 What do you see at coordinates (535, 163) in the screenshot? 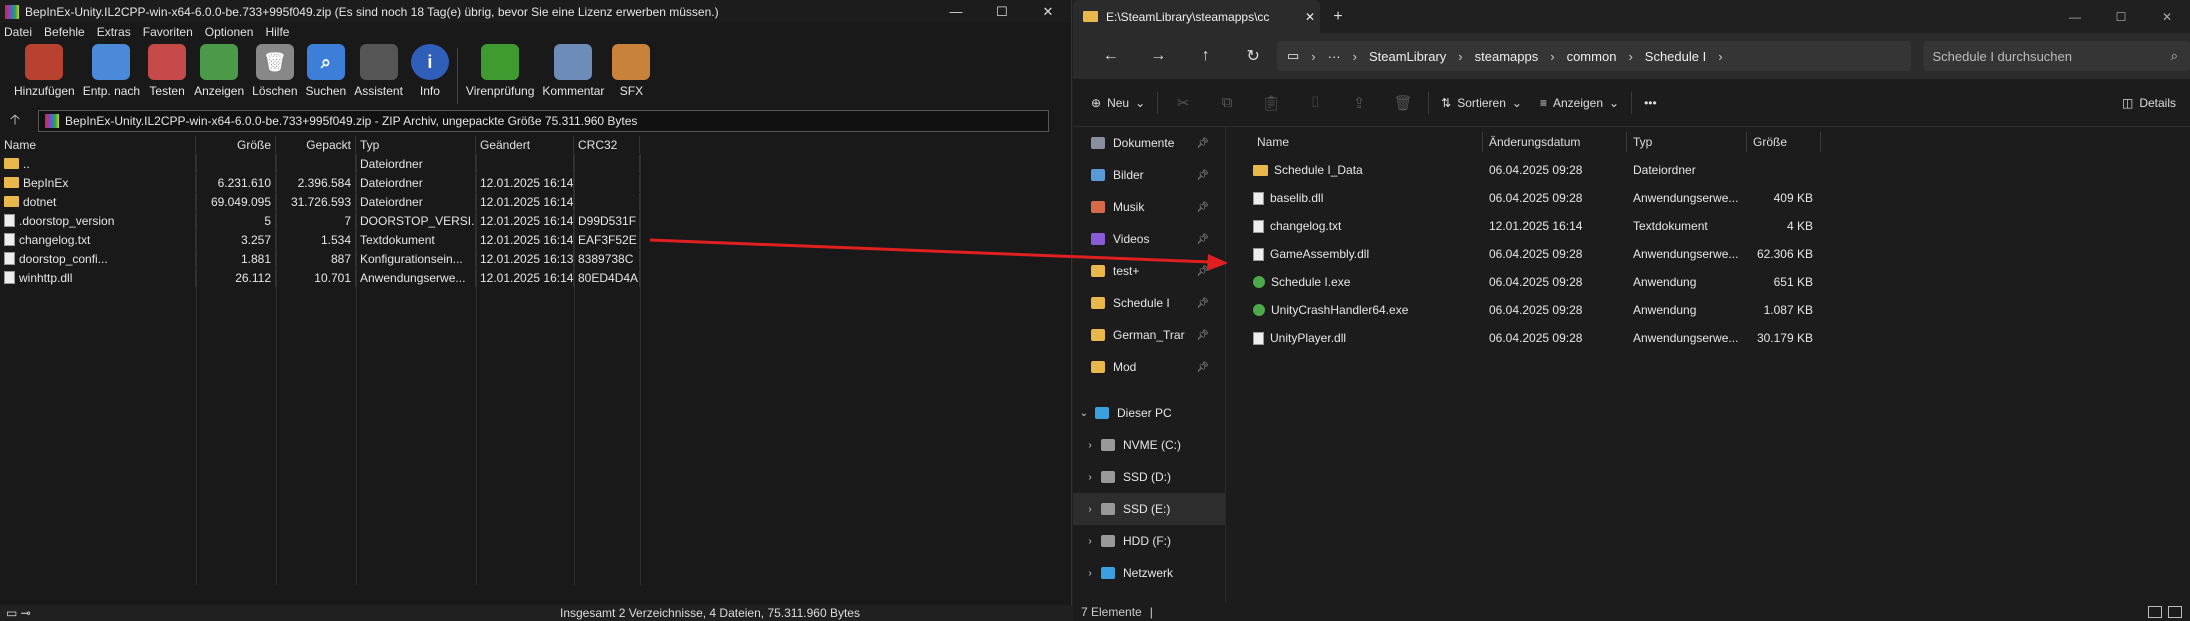
I see `table-row: .. Dateiordner` at bounding box center [535, 163].